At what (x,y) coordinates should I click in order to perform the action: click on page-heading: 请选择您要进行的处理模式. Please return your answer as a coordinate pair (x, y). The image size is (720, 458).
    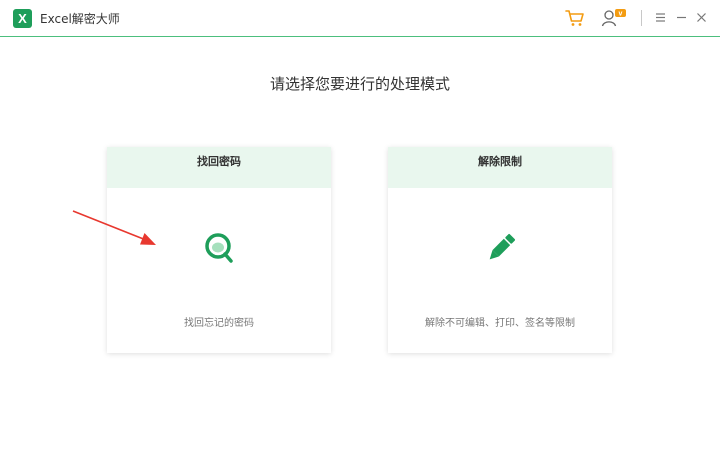
    Looking at the image, I should click on (359, 84).